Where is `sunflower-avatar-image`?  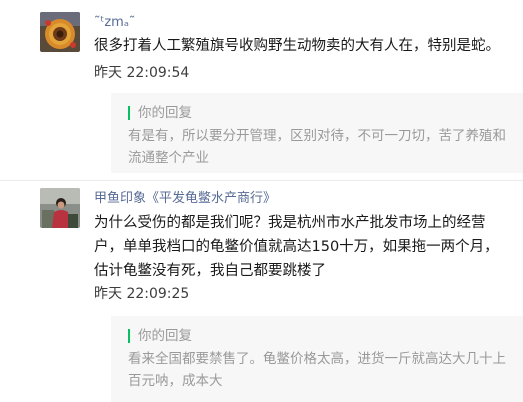
sunflower-avatar-image is located at coordinates (60, 32).